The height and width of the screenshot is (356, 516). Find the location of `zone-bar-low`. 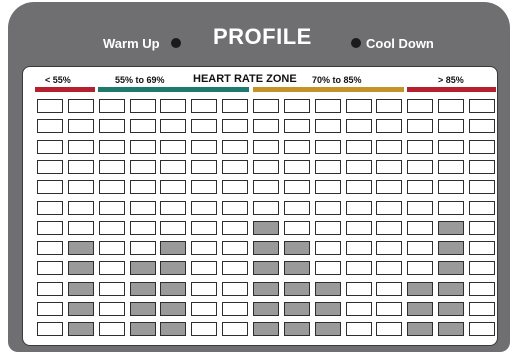

zone-bar-low is located at coordinates (65, 89).